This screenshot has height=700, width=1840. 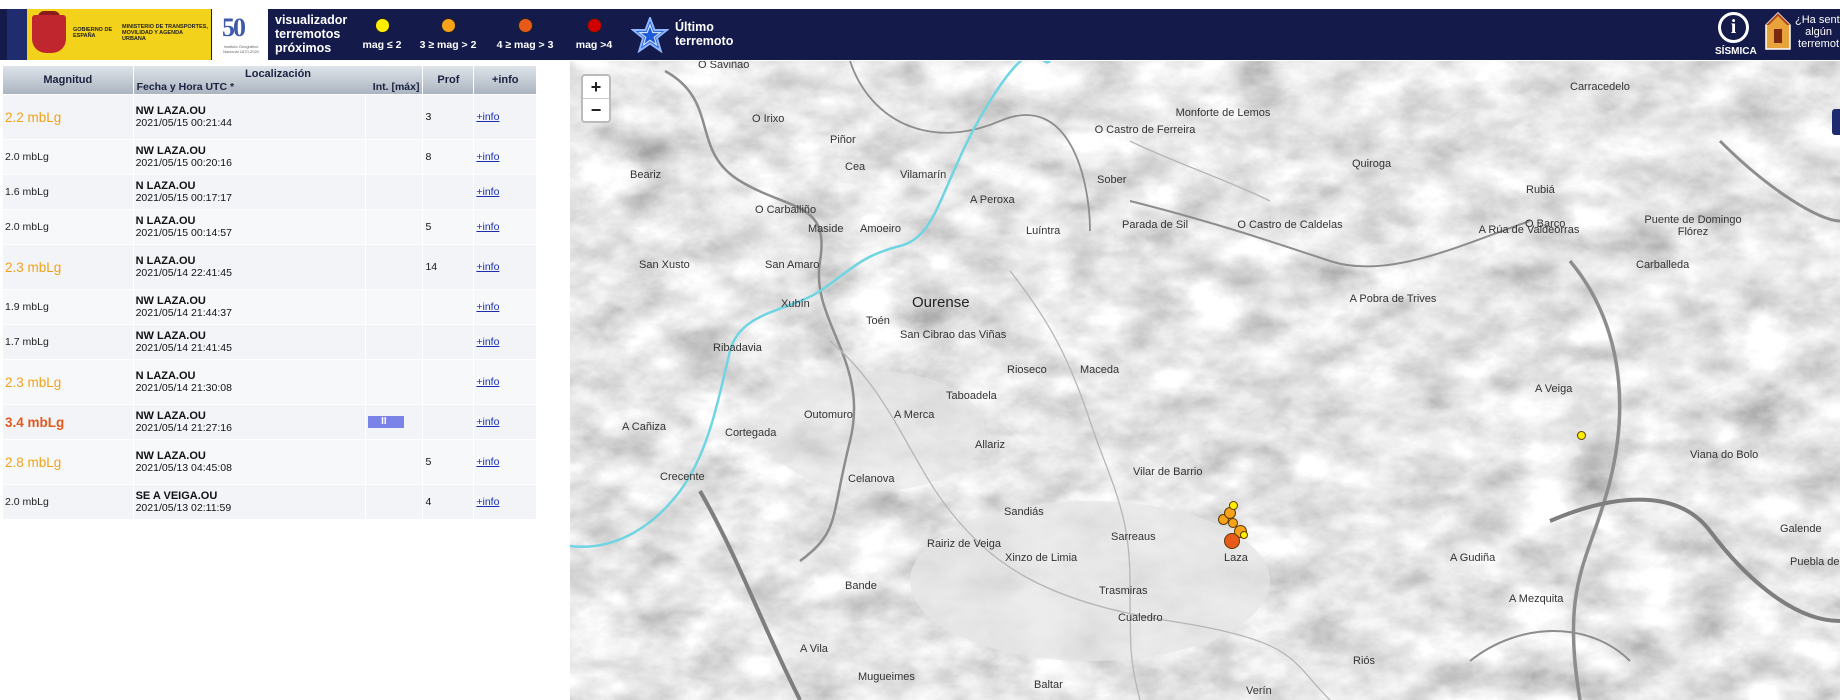 I want to click on location-cell: NW LAZA.OU 2021/05/14 21:44:37, so click(x=249, y=307).